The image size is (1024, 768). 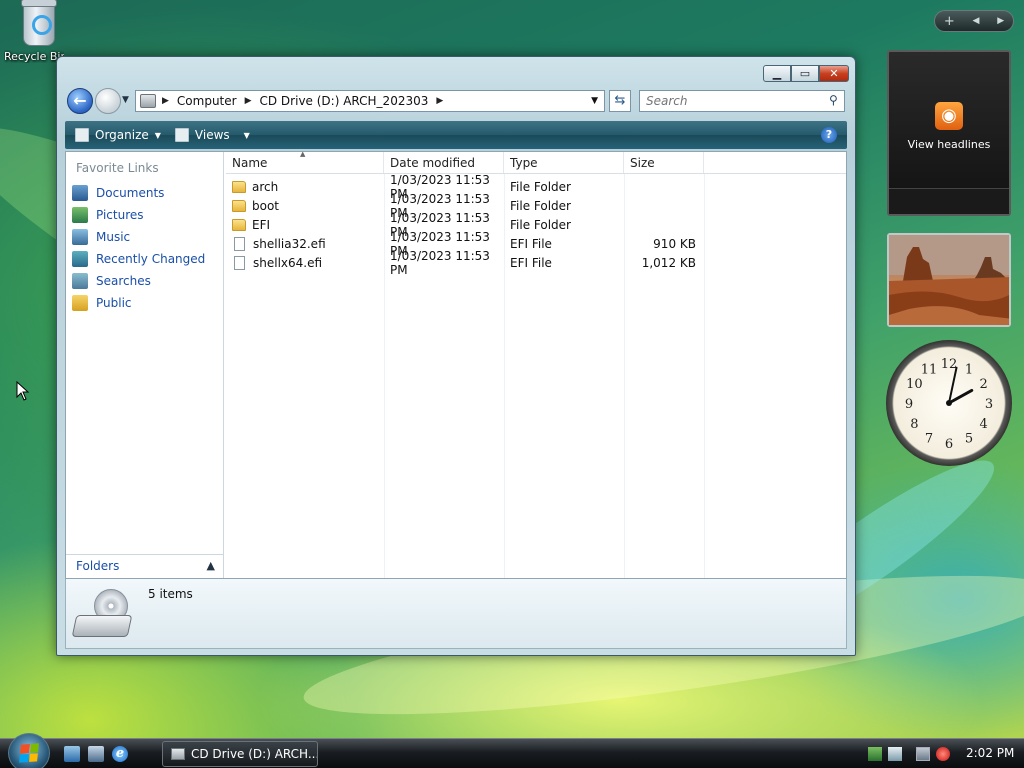 What do you see at coordinates (833, 100) in the screenshot?
I see `search-icon: ⚲` at bounding box center [833, 100].